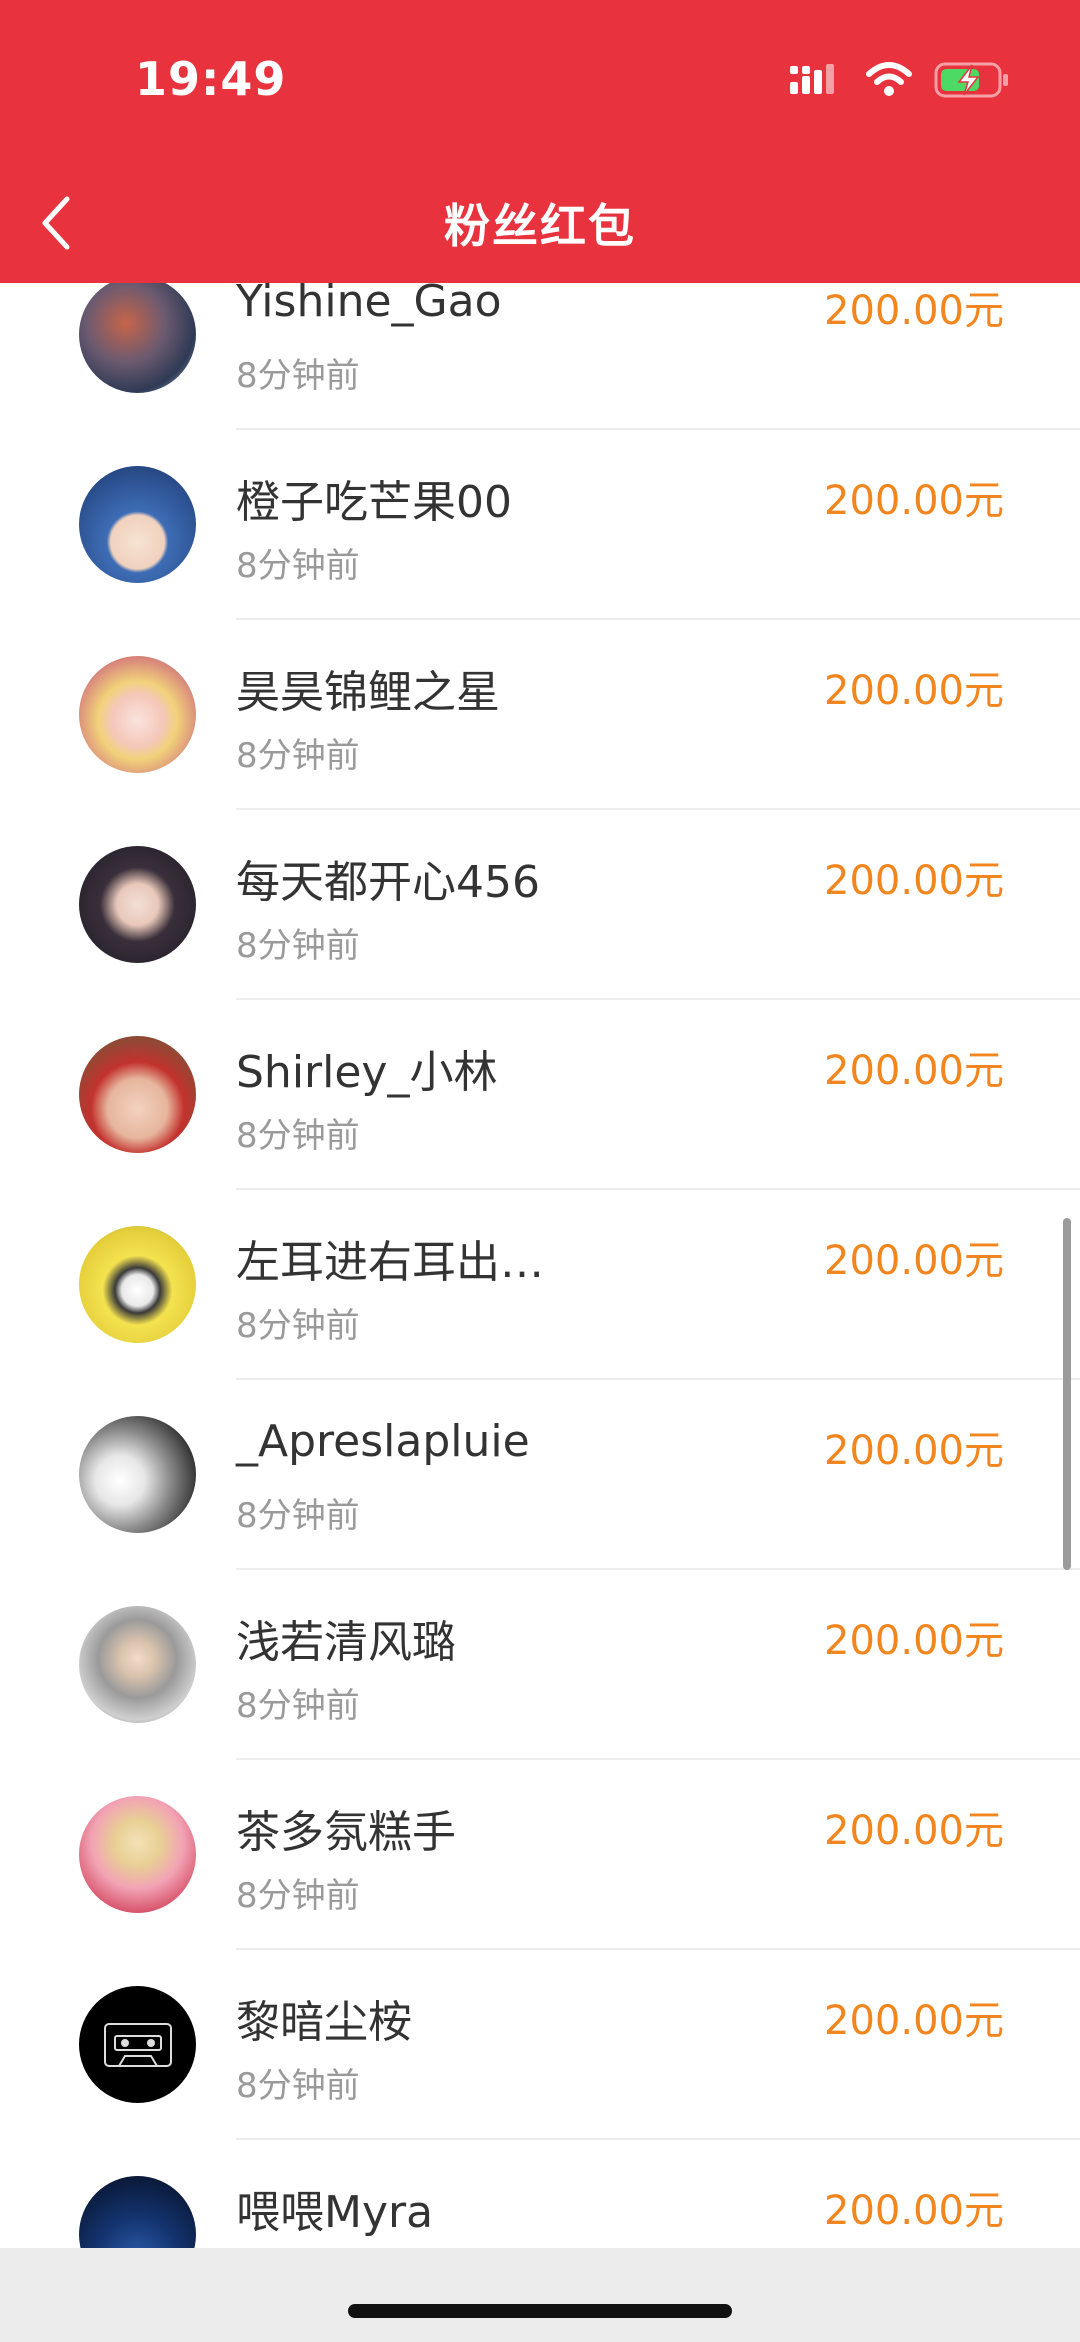 Image resolution: width=1080 pixels, height=2342 pixels. What do you see at coordinates (540, 226) in the screenshot?
I see `page-title: 粉丝红包` at bounding box center [540, 226].